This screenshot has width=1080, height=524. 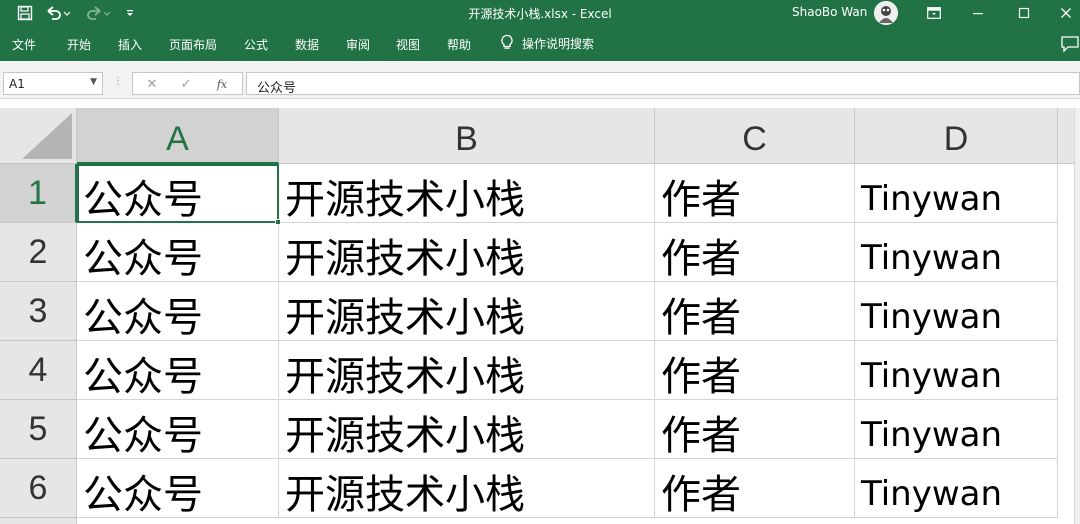 I want to click on cancel-icon: ✕, so click(x=152, y=84).